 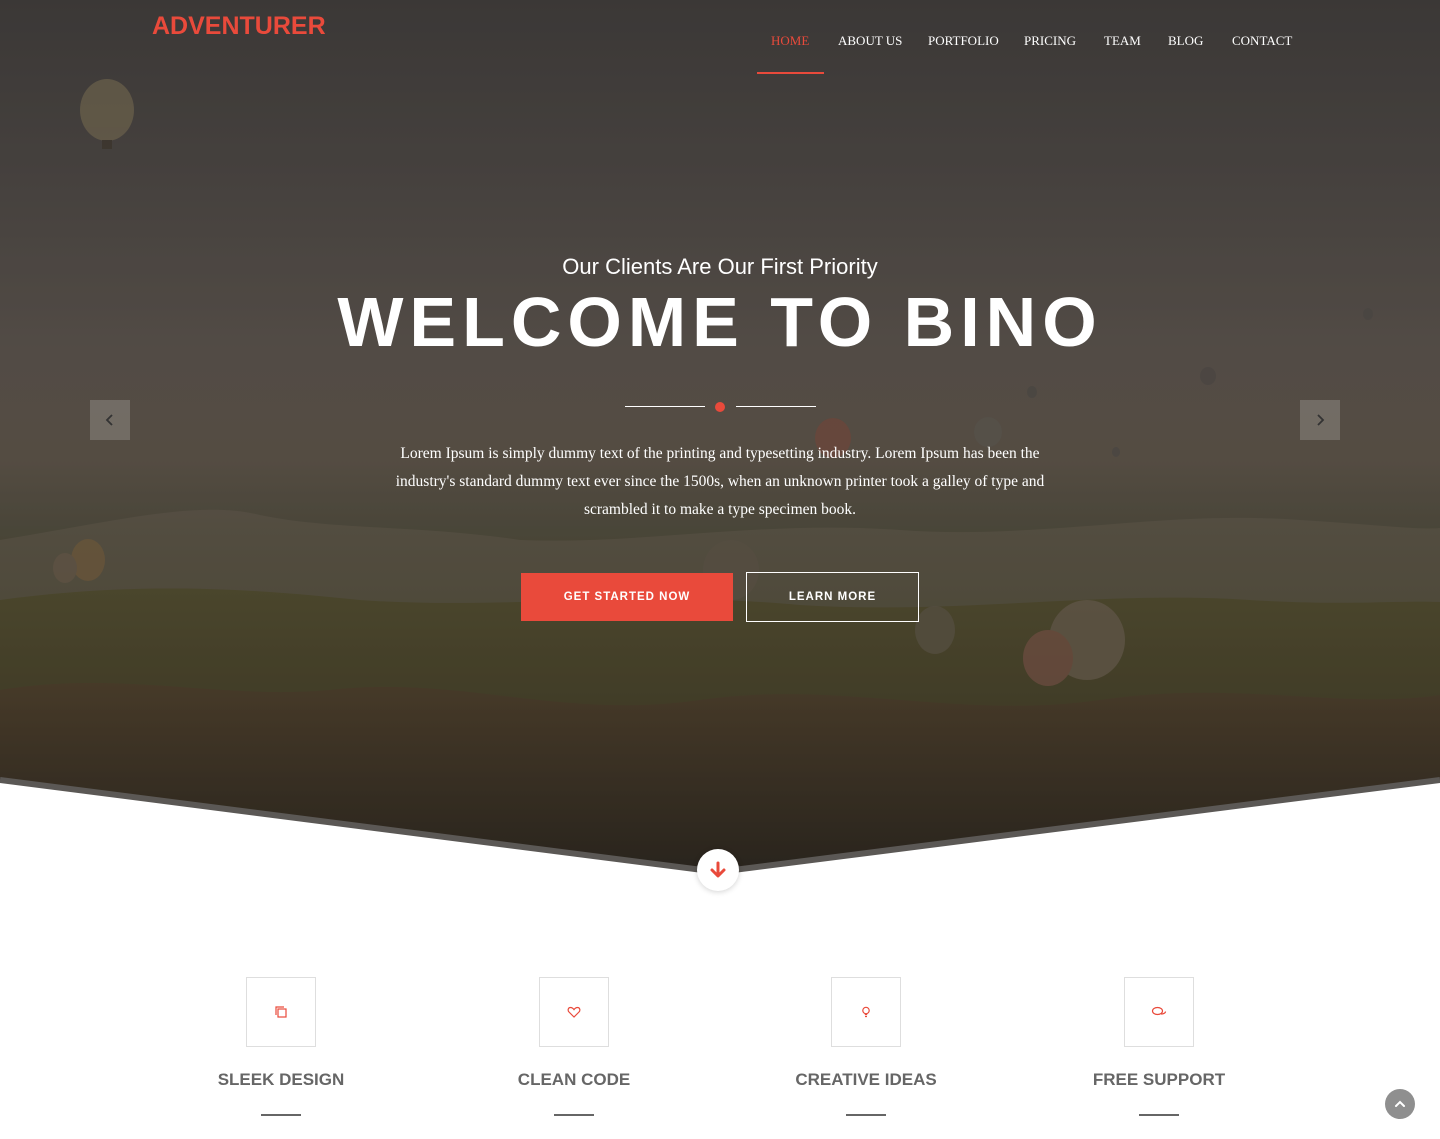 I want to click on lightbulb-icon, so click(x=866, y=1012).